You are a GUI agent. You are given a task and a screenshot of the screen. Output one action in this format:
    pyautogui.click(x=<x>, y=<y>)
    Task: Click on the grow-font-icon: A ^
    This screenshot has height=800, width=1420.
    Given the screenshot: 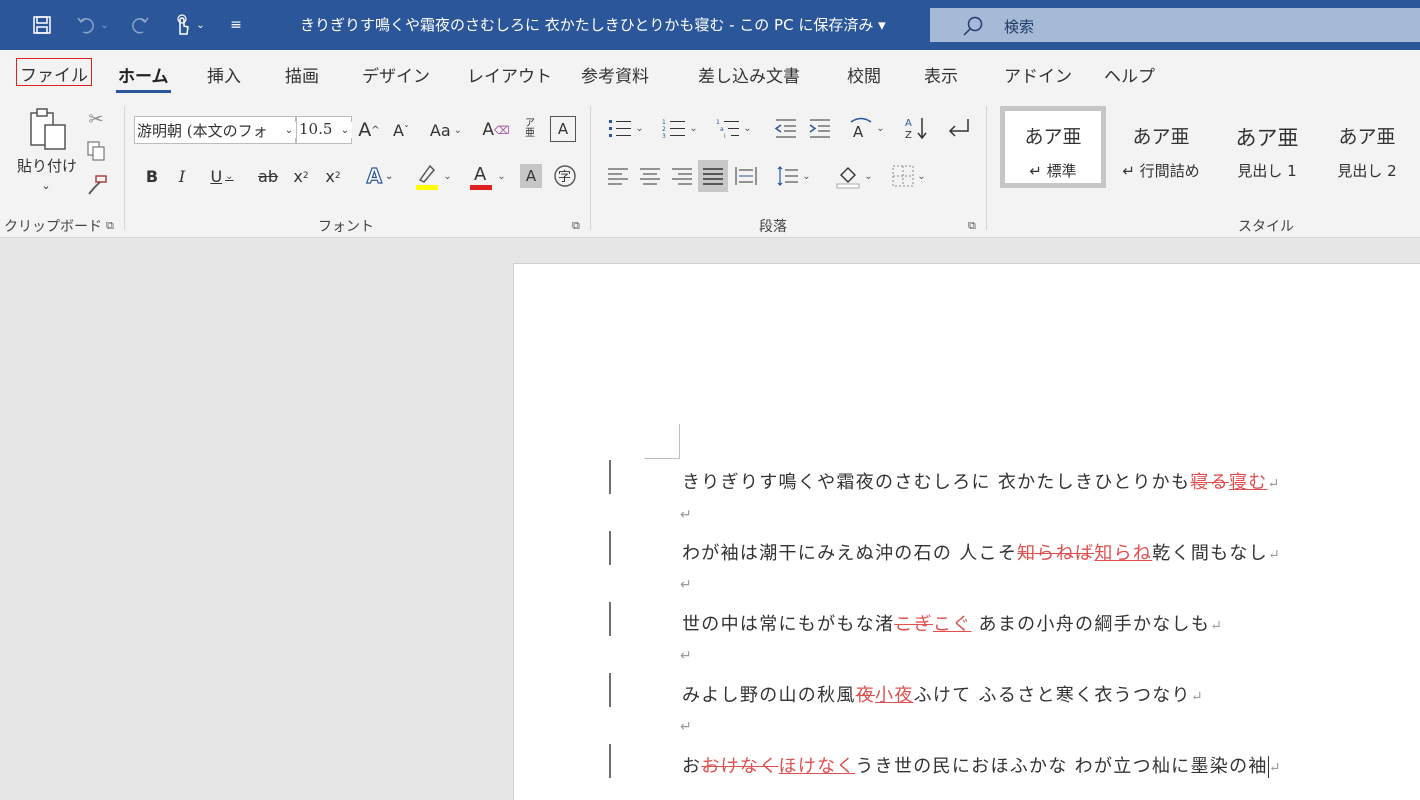 What is the action you would take?
    pyautogui.click(x=369, y=130)
    